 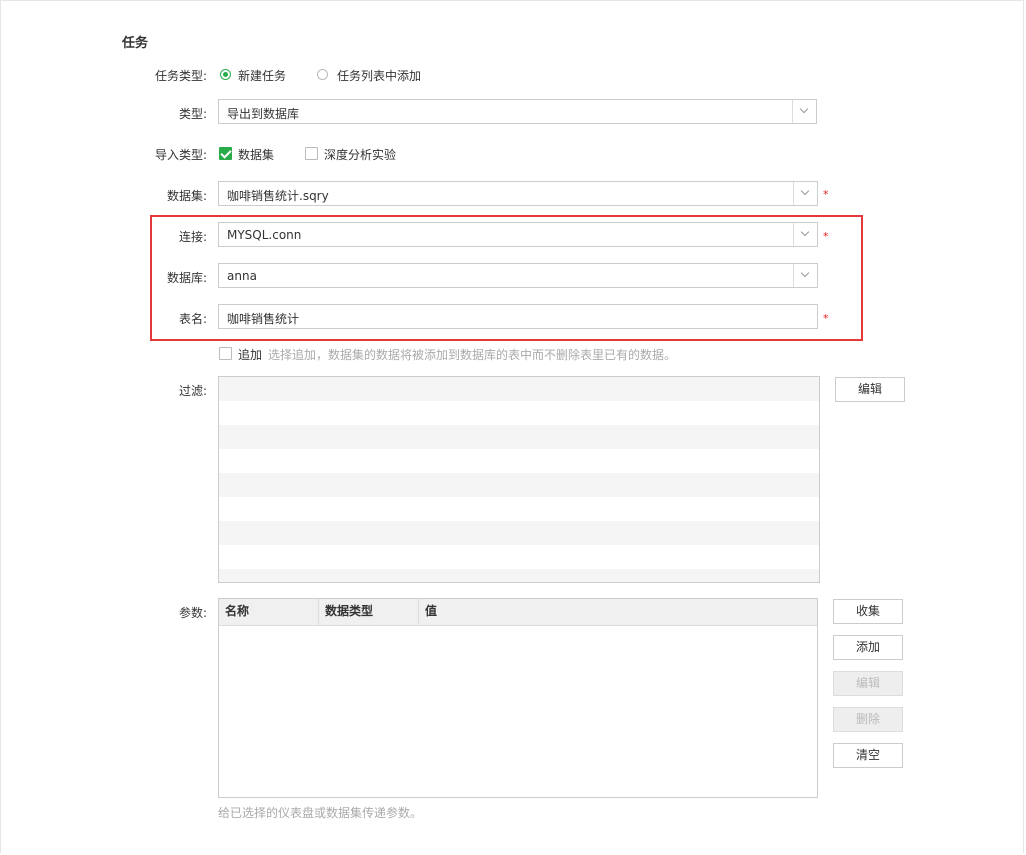 What do you see at coordinates (311, 153) in the screenshot?
I see `checkbox-deep-analysis` at bounding box center [311, 153].